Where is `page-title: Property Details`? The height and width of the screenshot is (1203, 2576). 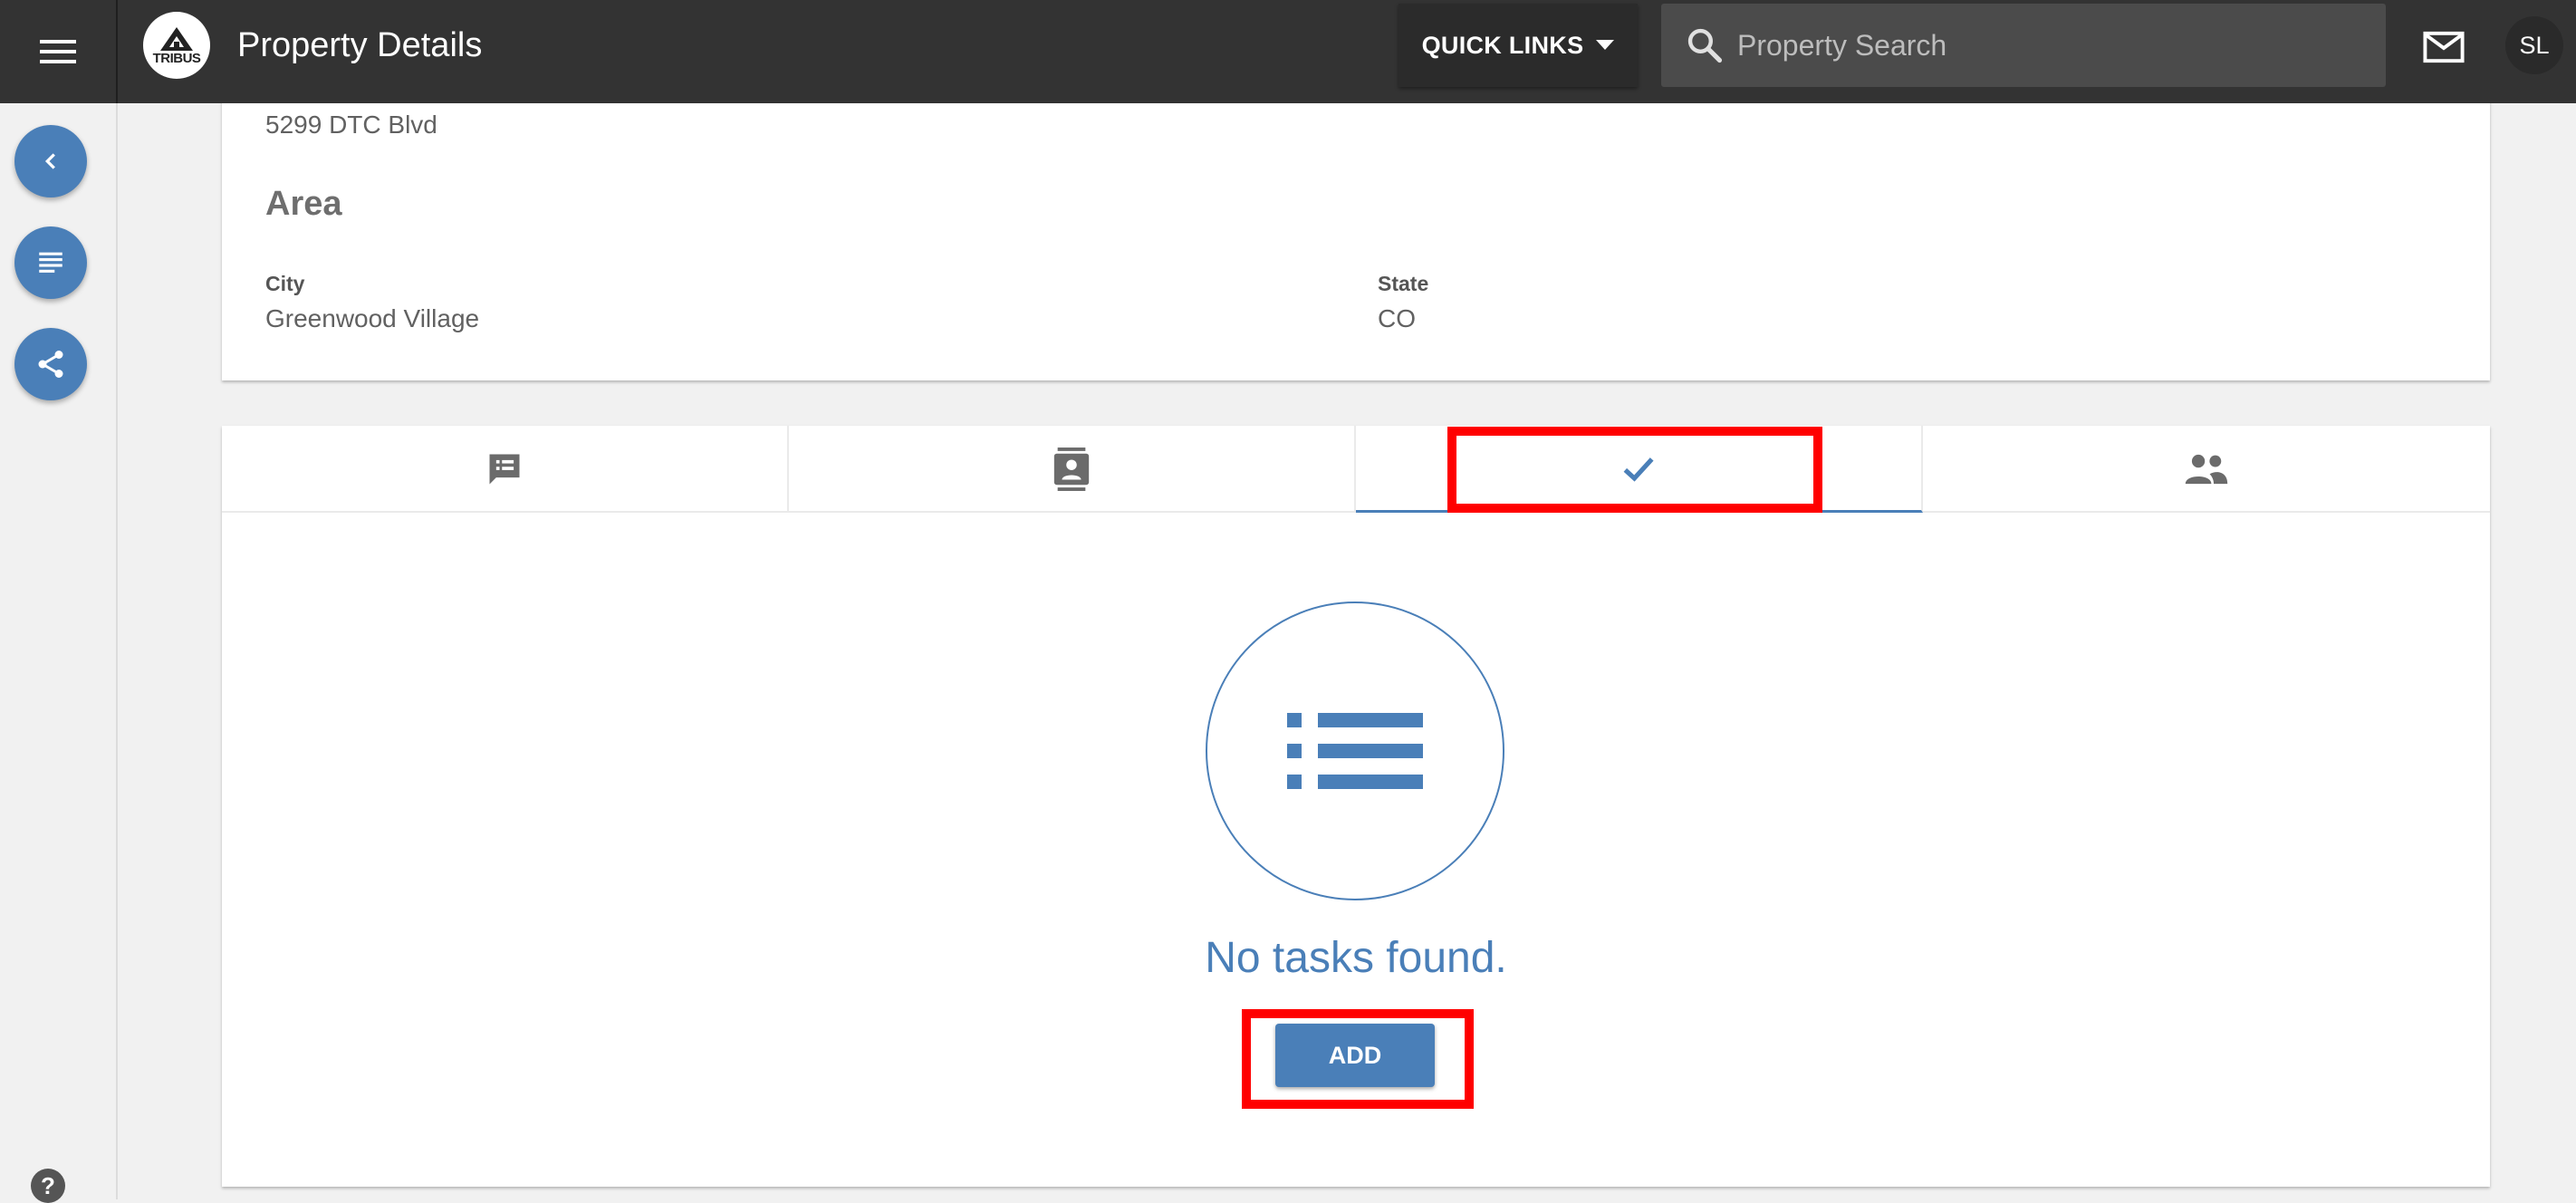
page-title: Property Details is located at coordinates (360, 45).